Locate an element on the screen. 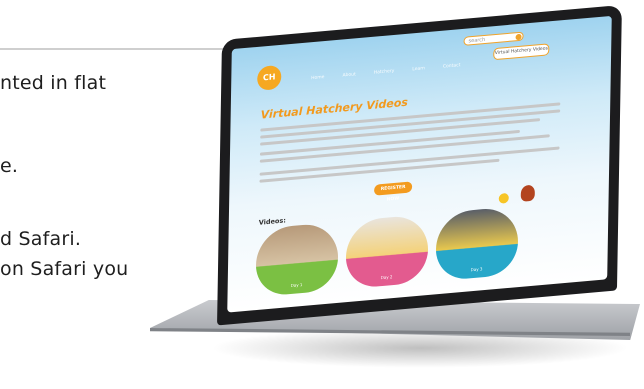  video-thumbnail-2: Day 2 is located at coordinates (387, 251).